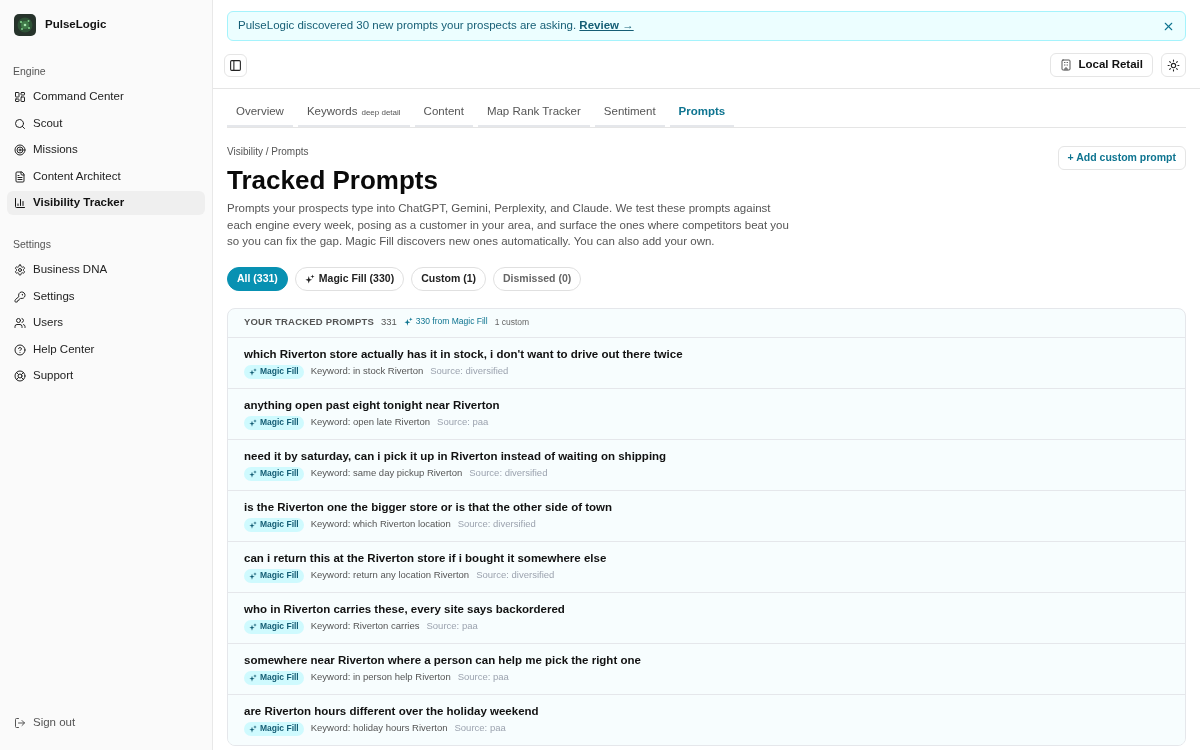 The height and width of the screenshot is (750, 1200). Describe the element at coordinates (379, 728) in the screenshot. I see `keyword-text: Keyword: holiday hours Riverton` at that location.